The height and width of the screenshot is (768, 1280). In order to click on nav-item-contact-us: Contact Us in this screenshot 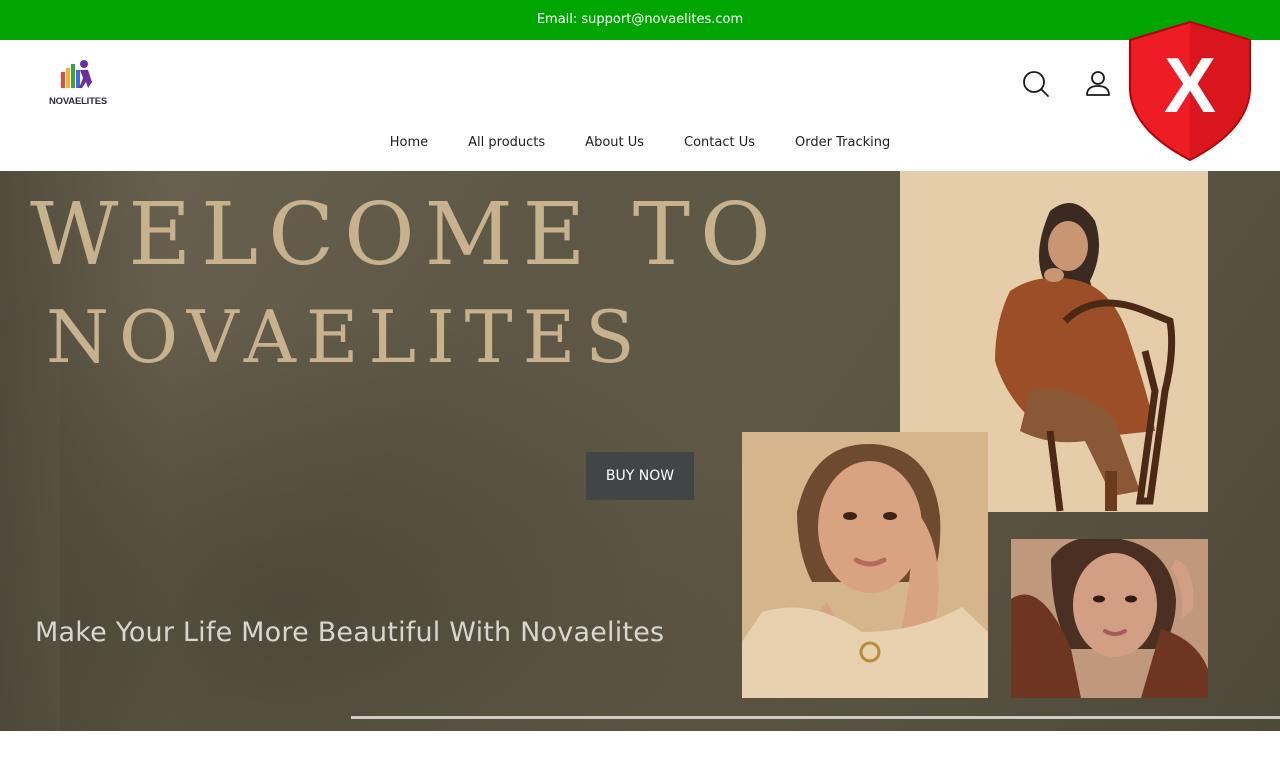, I will do `click(719, 142)`.